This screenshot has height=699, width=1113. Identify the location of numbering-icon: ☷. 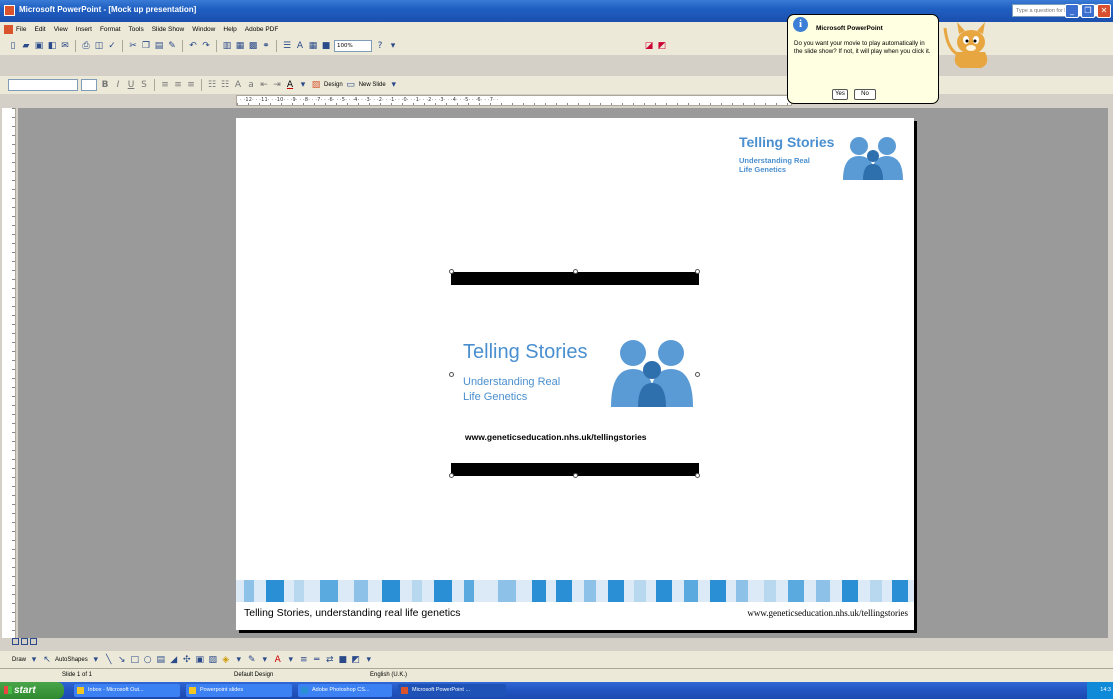
(212, 85).